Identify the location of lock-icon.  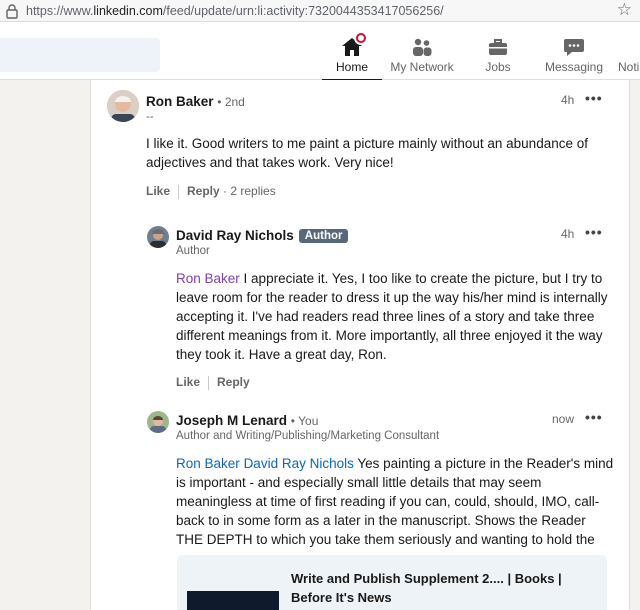
(12, 11).